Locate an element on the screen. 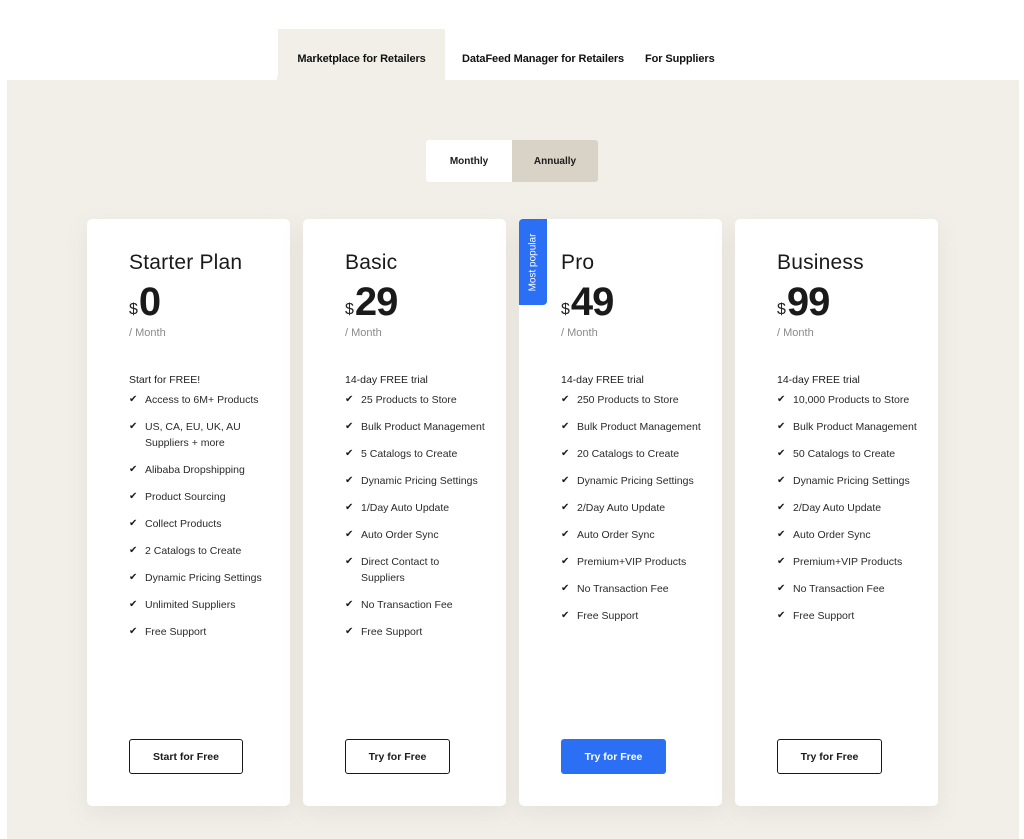 This screenshot has height=839, width=1024. plan-name: Pro is located at coordinates (578, 262).